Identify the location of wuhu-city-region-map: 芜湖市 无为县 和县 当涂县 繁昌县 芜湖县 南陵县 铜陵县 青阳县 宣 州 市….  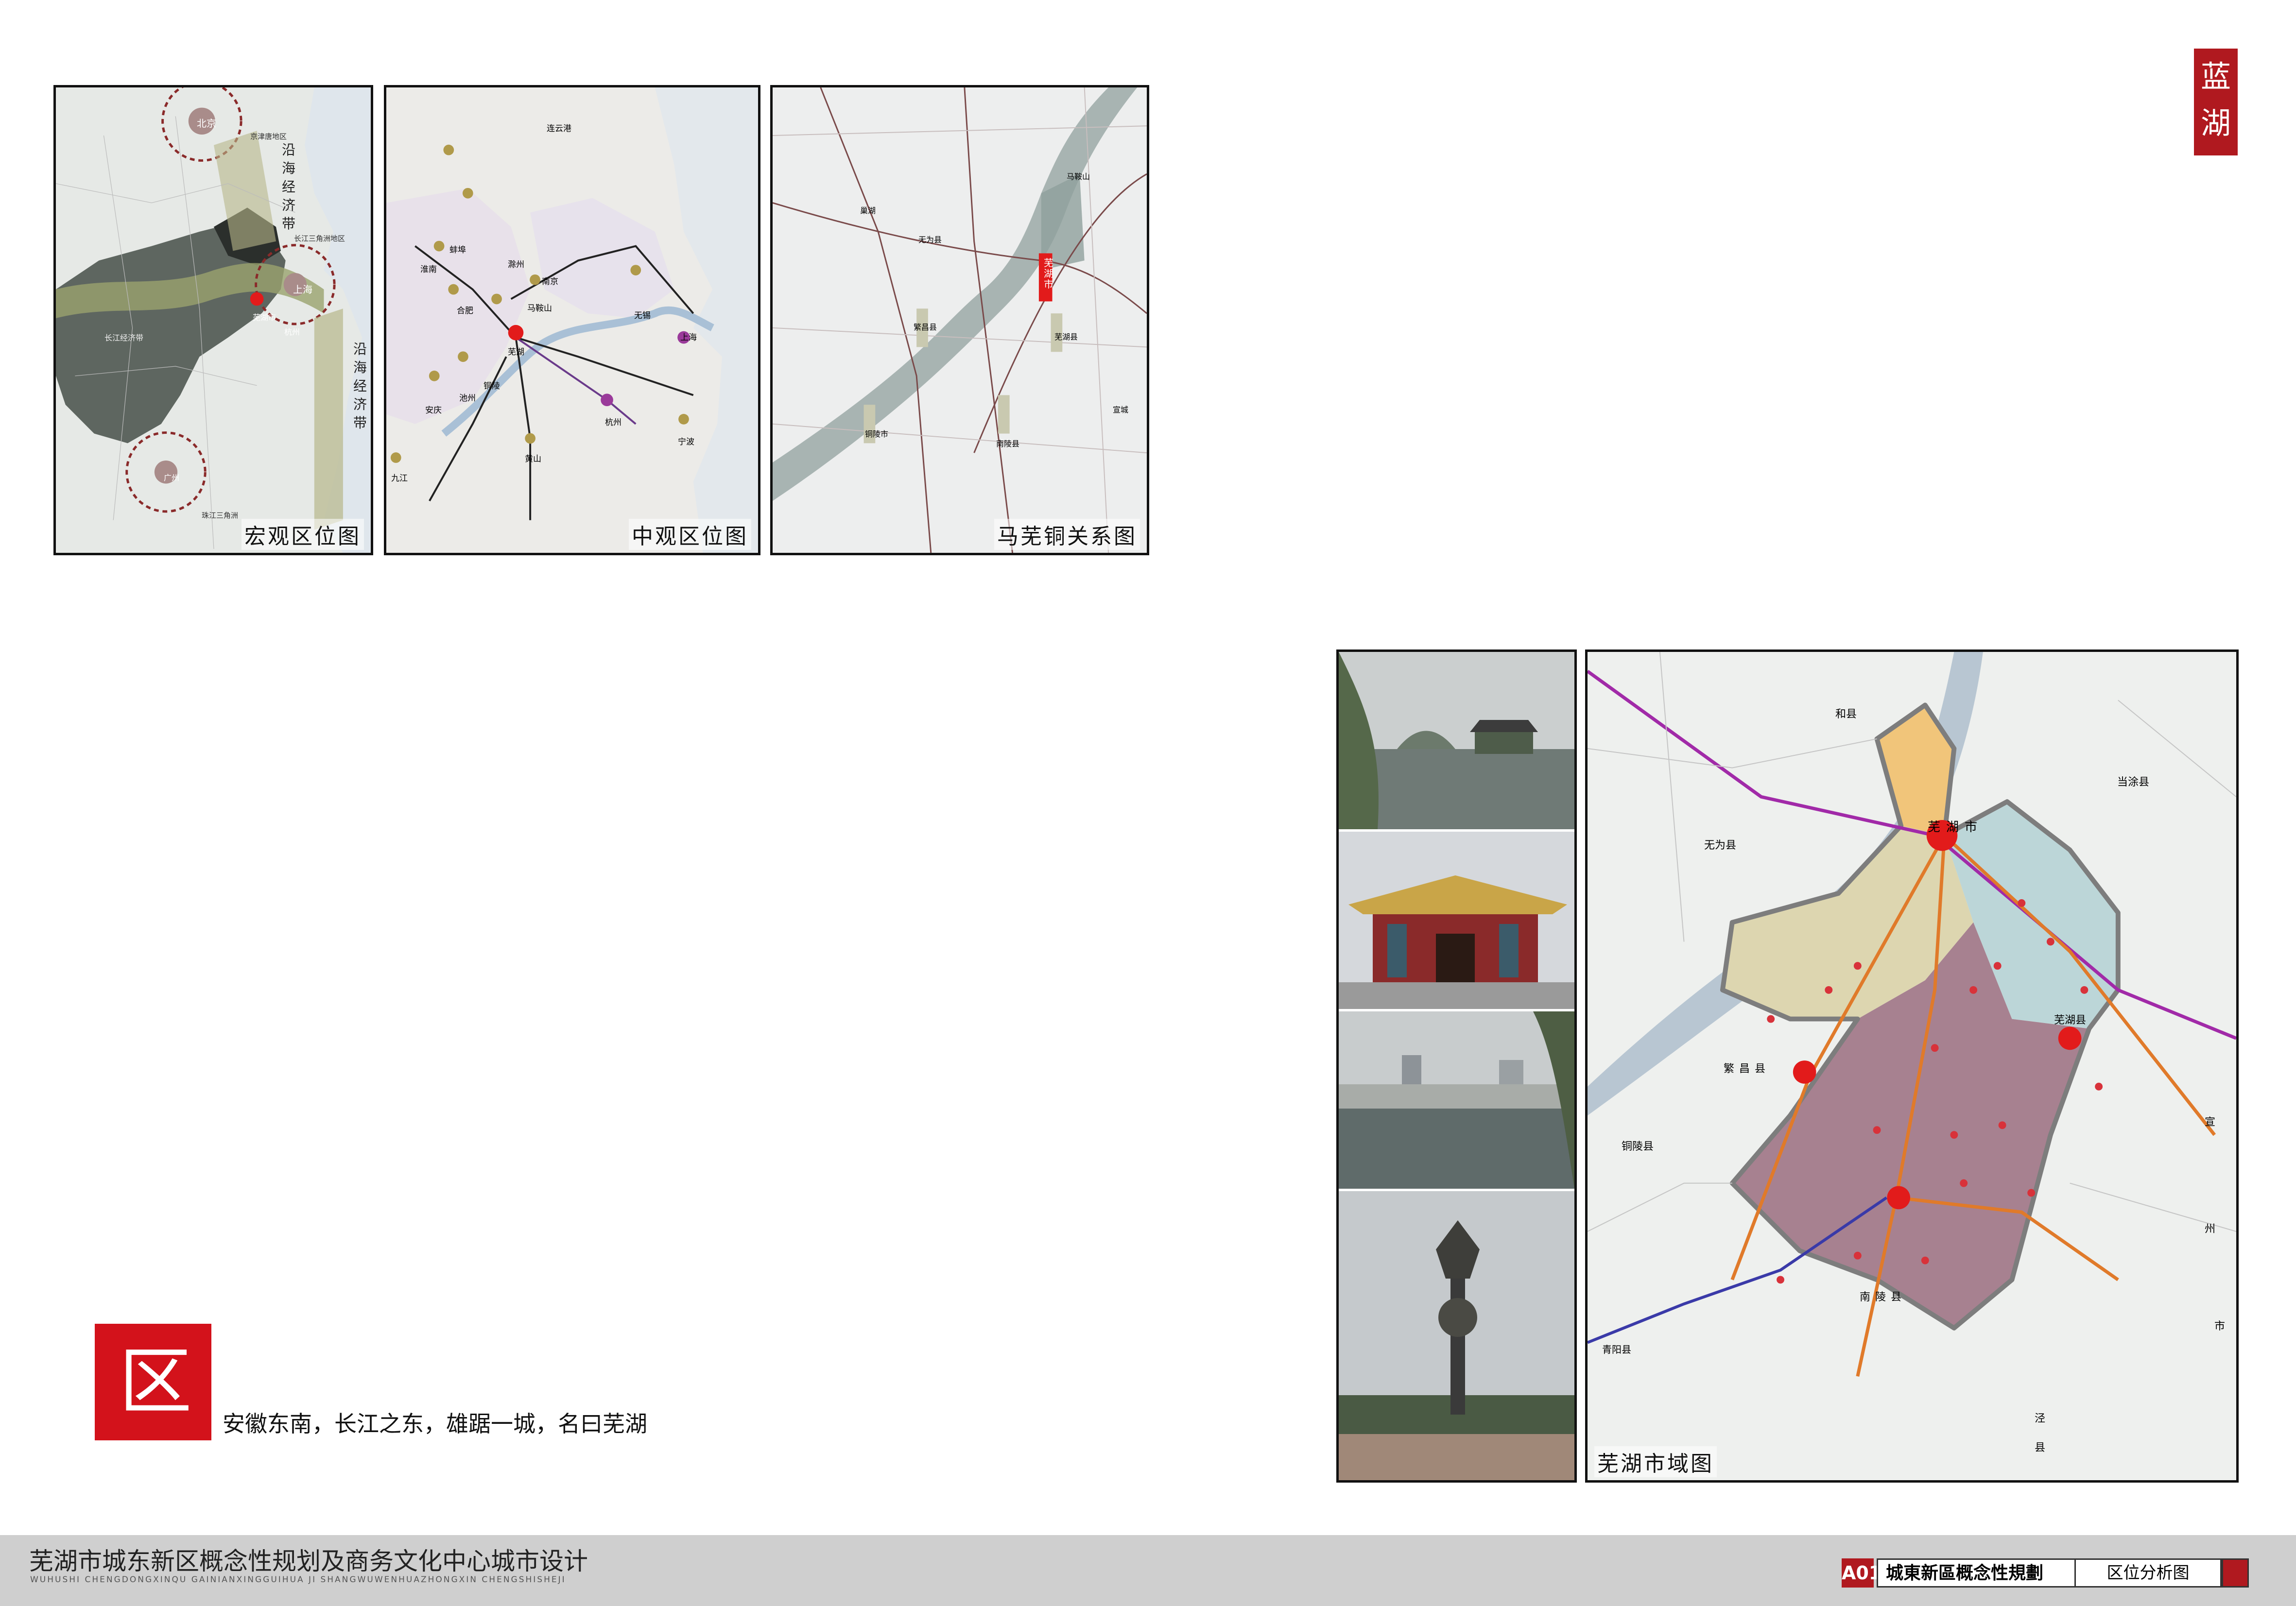
(1912, 1066).